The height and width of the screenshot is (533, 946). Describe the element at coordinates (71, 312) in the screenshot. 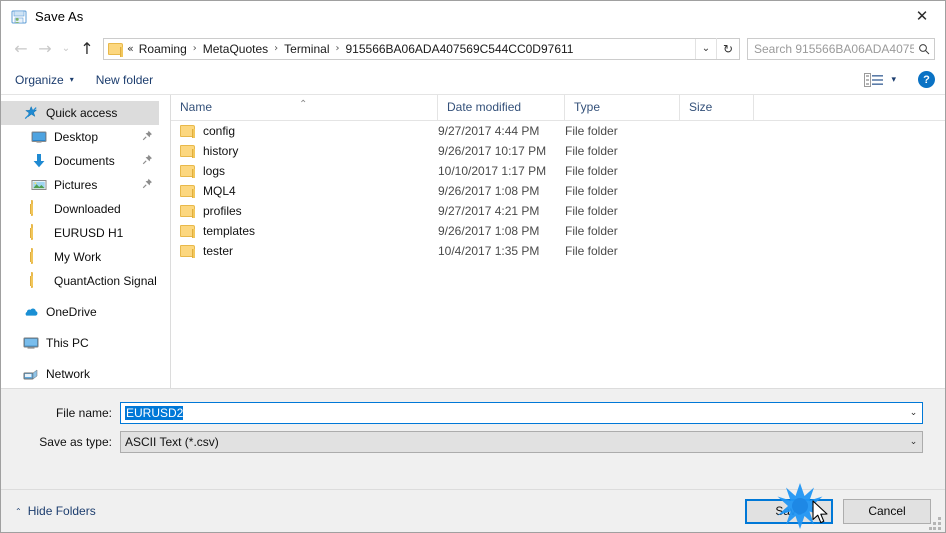

I see `sidebar-item-label: OneDrive` at that location.